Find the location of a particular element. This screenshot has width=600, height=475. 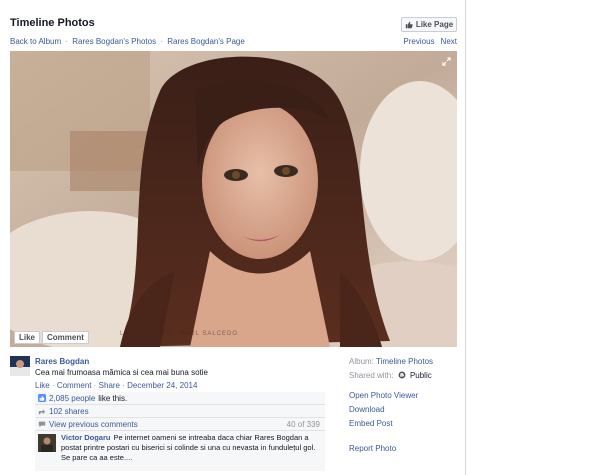

album-link: Timeline Photos is located at coordinates (404, 361).